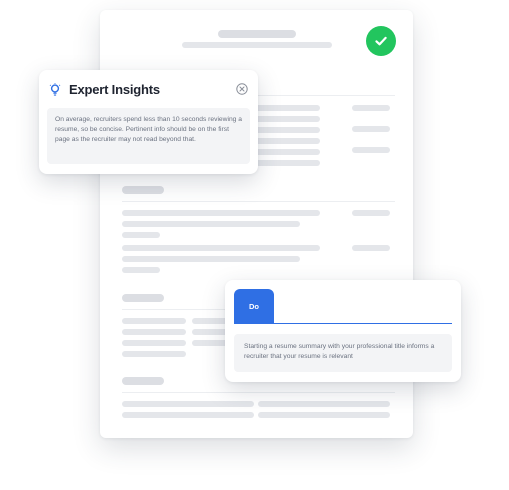  Describe the element at coordinates (114, 89) in the screenshot. I see `insights-title: Expert Insights` at that location.